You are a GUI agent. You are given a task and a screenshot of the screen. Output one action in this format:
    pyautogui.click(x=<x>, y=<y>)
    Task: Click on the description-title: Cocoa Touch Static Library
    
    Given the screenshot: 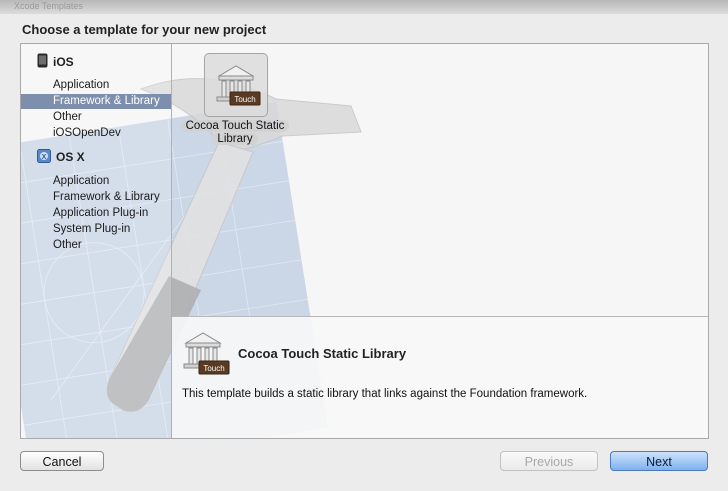 What is the action you would take?
    pyautogui.click(x=322, y=353)
    